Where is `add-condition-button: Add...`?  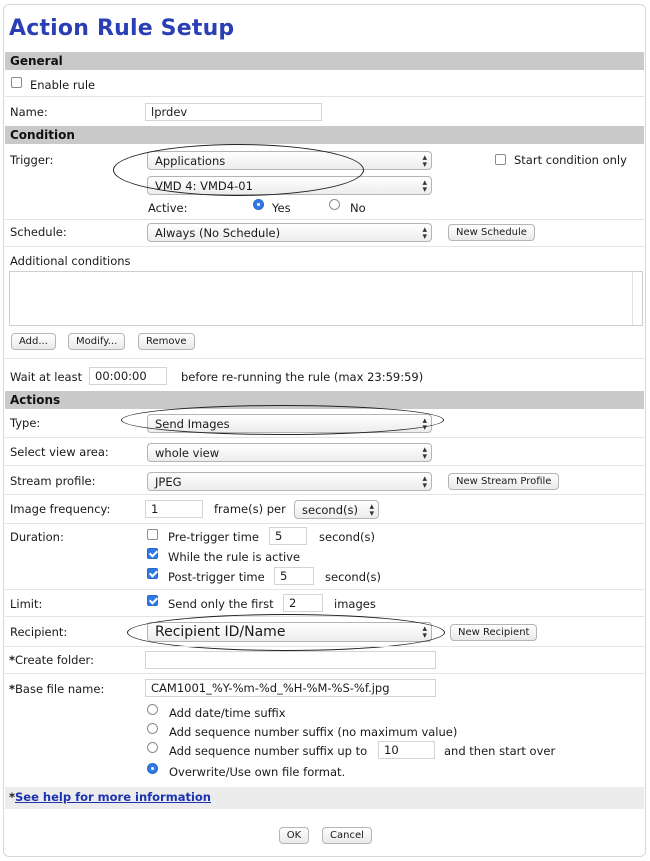
add-condition-button: Add... is located at coordinates (33, 341).